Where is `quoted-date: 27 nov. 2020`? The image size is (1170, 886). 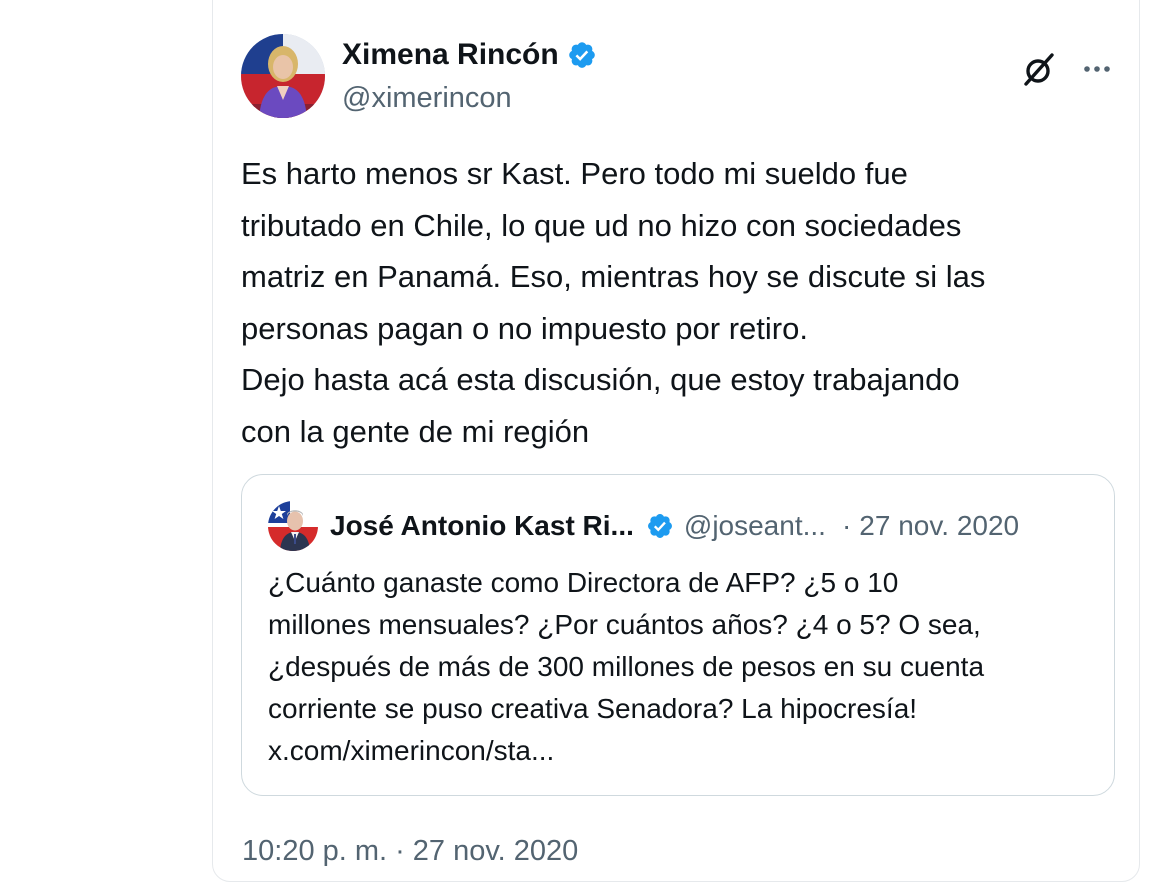
quoted-date: 27 nov. 2020 is located at coordinates (939, 526).